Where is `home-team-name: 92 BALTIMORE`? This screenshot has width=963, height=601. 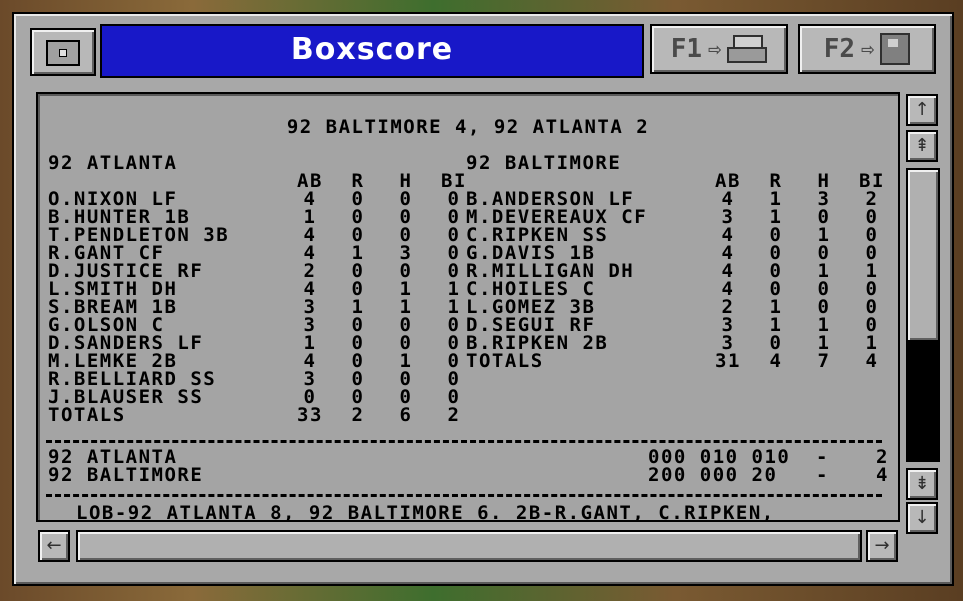
home-team-name: 92 BALTIMORE is located at coordinates (544, 163).